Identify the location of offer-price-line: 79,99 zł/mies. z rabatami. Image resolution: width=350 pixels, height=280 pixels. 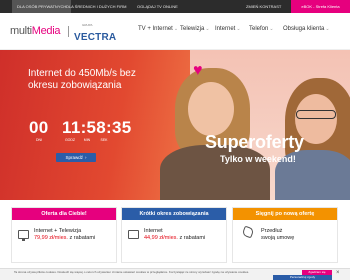
(65, 238).